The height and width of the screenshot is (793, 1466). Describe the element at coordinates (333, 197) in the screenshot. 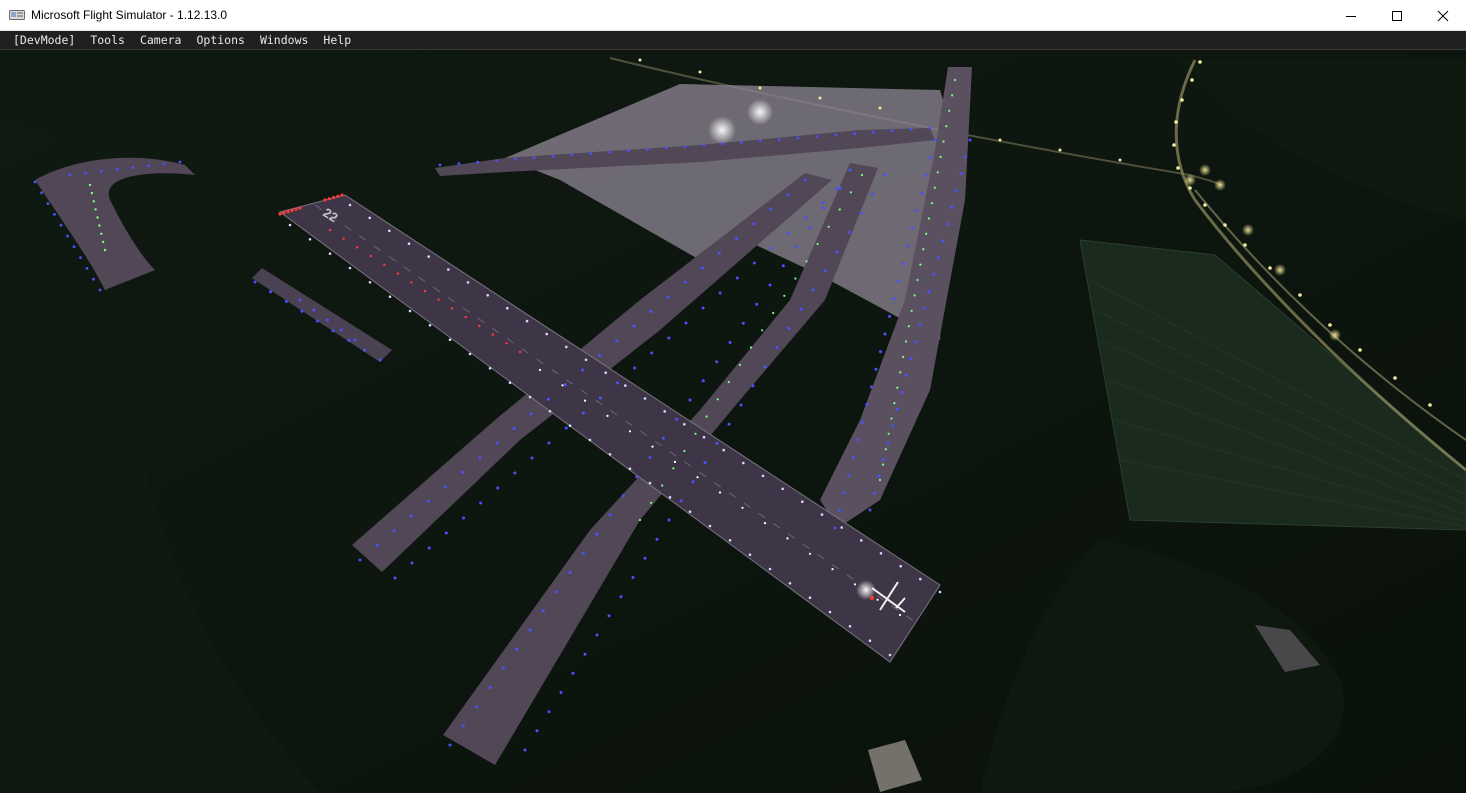

I see `threshold-light` at that location.